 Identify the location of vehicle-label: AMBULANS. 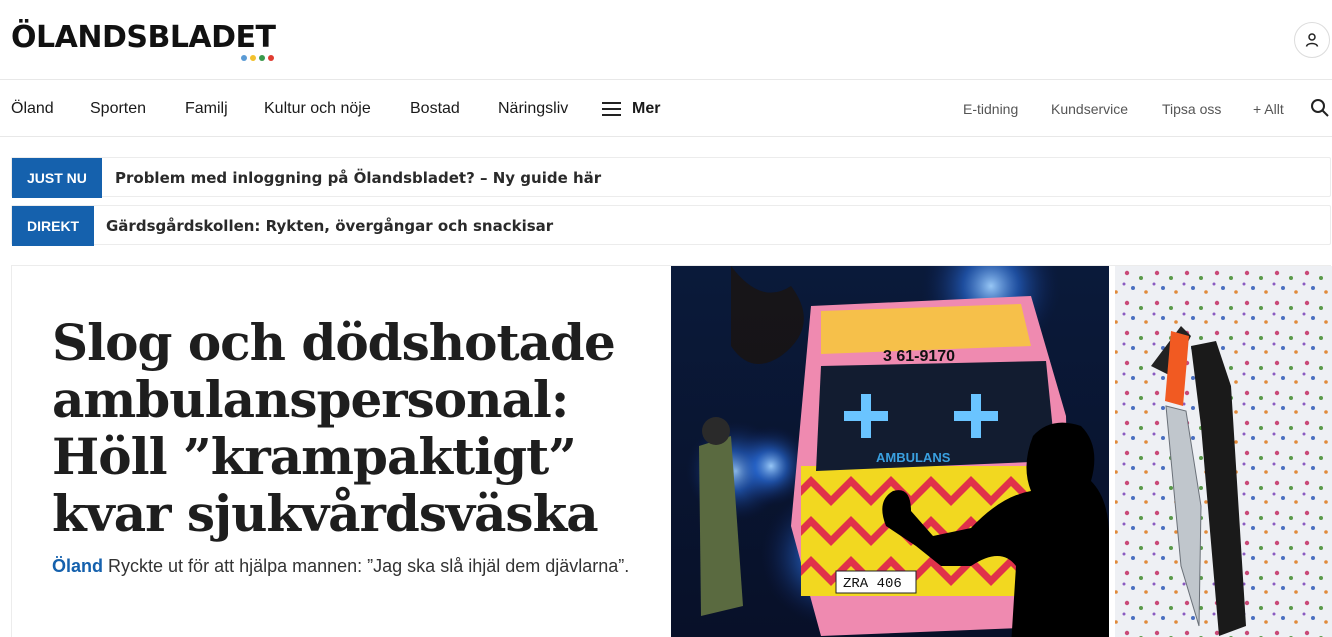
(913, 457).